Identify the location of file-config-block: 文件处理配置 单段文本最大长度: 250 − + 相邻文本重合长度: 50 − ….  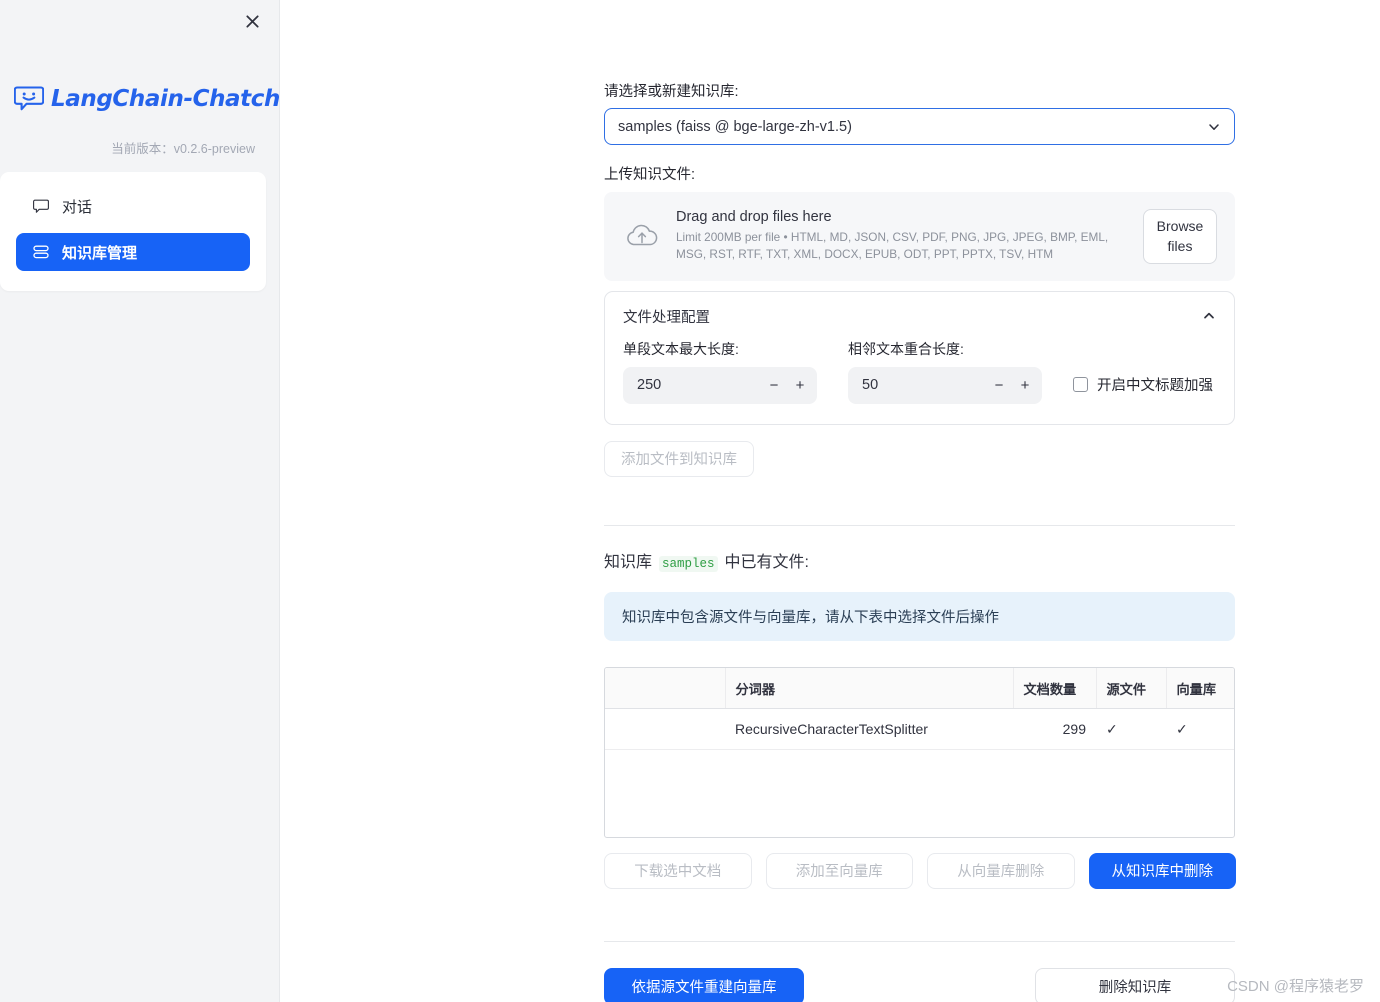
(920, 357).